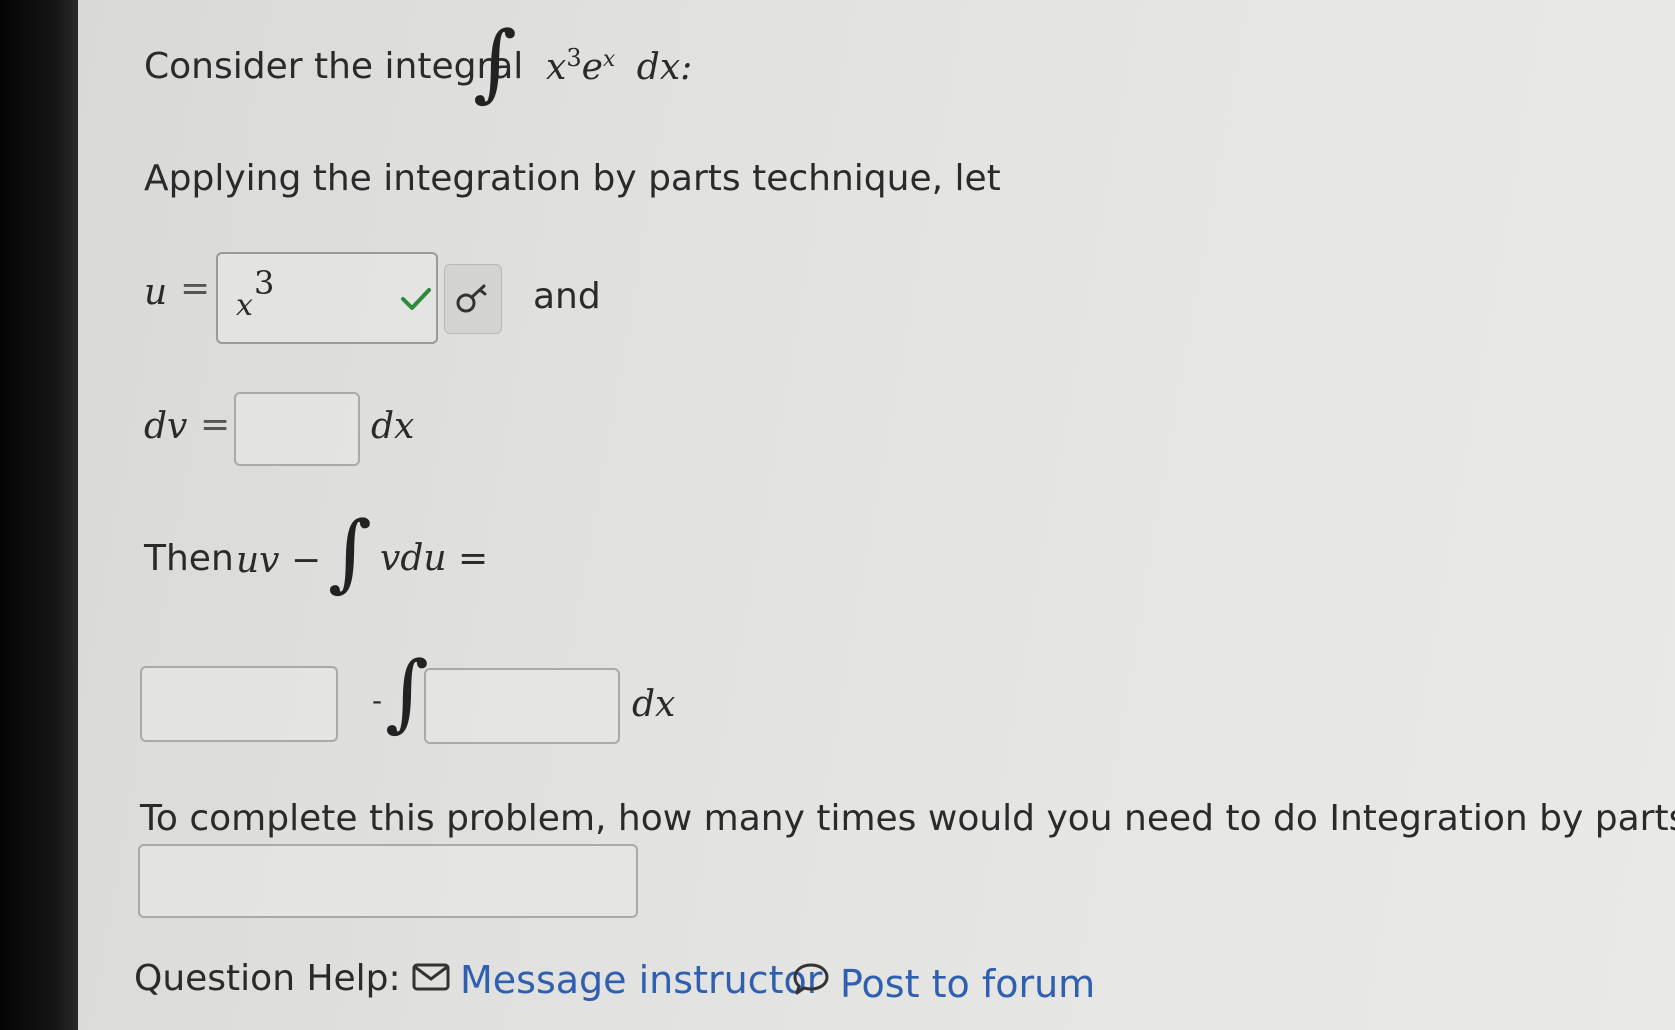  Describe the element at coordinates (39, 515) in the screenshot. I see `screen-bezel` at that location.